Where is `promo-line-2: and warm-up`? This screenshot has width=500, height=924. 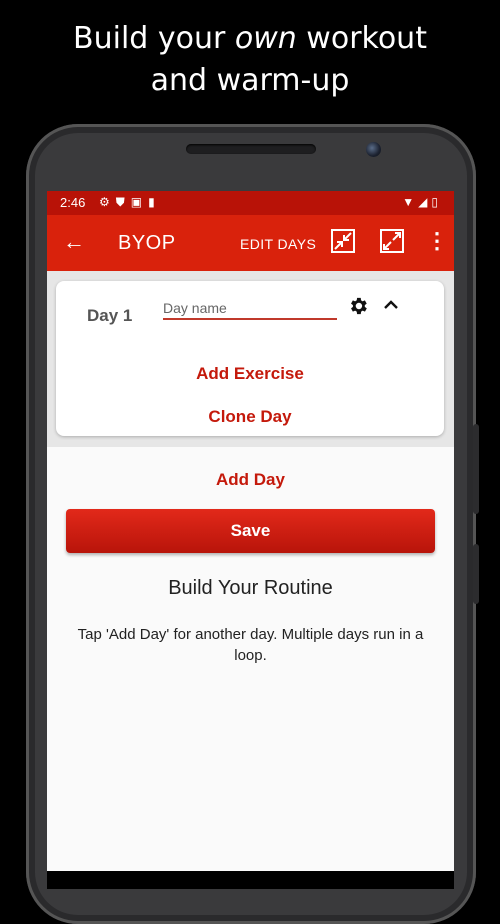
promo-line-2: and warm-up is located at coordinates (250, 80).